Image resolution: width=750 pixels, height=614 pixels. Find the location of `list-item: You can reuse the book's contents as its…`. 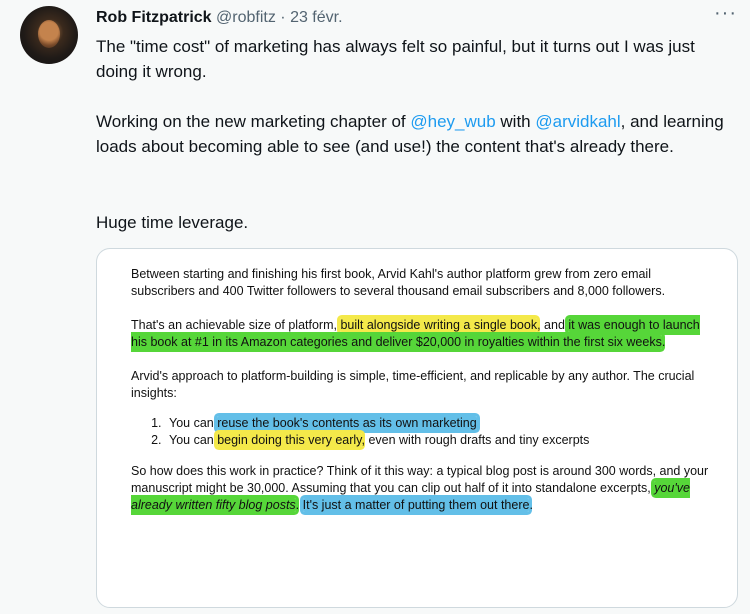

list-item: You can reuse the book's contents as its… is located at coordinates (438, 423).